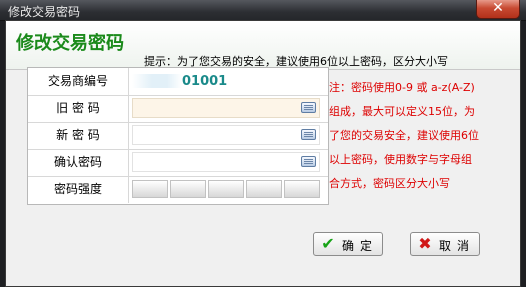 The image size is (526, 287). I want to click on window-title: 修改交易密码, so click(44, 12).